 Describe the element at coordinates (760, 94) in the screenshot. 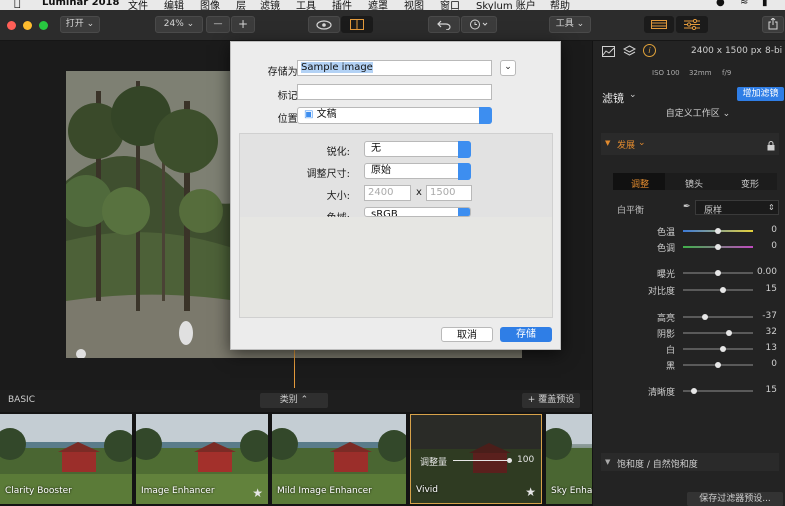

I see `add-filter-button: 增加滤镜` at that location.